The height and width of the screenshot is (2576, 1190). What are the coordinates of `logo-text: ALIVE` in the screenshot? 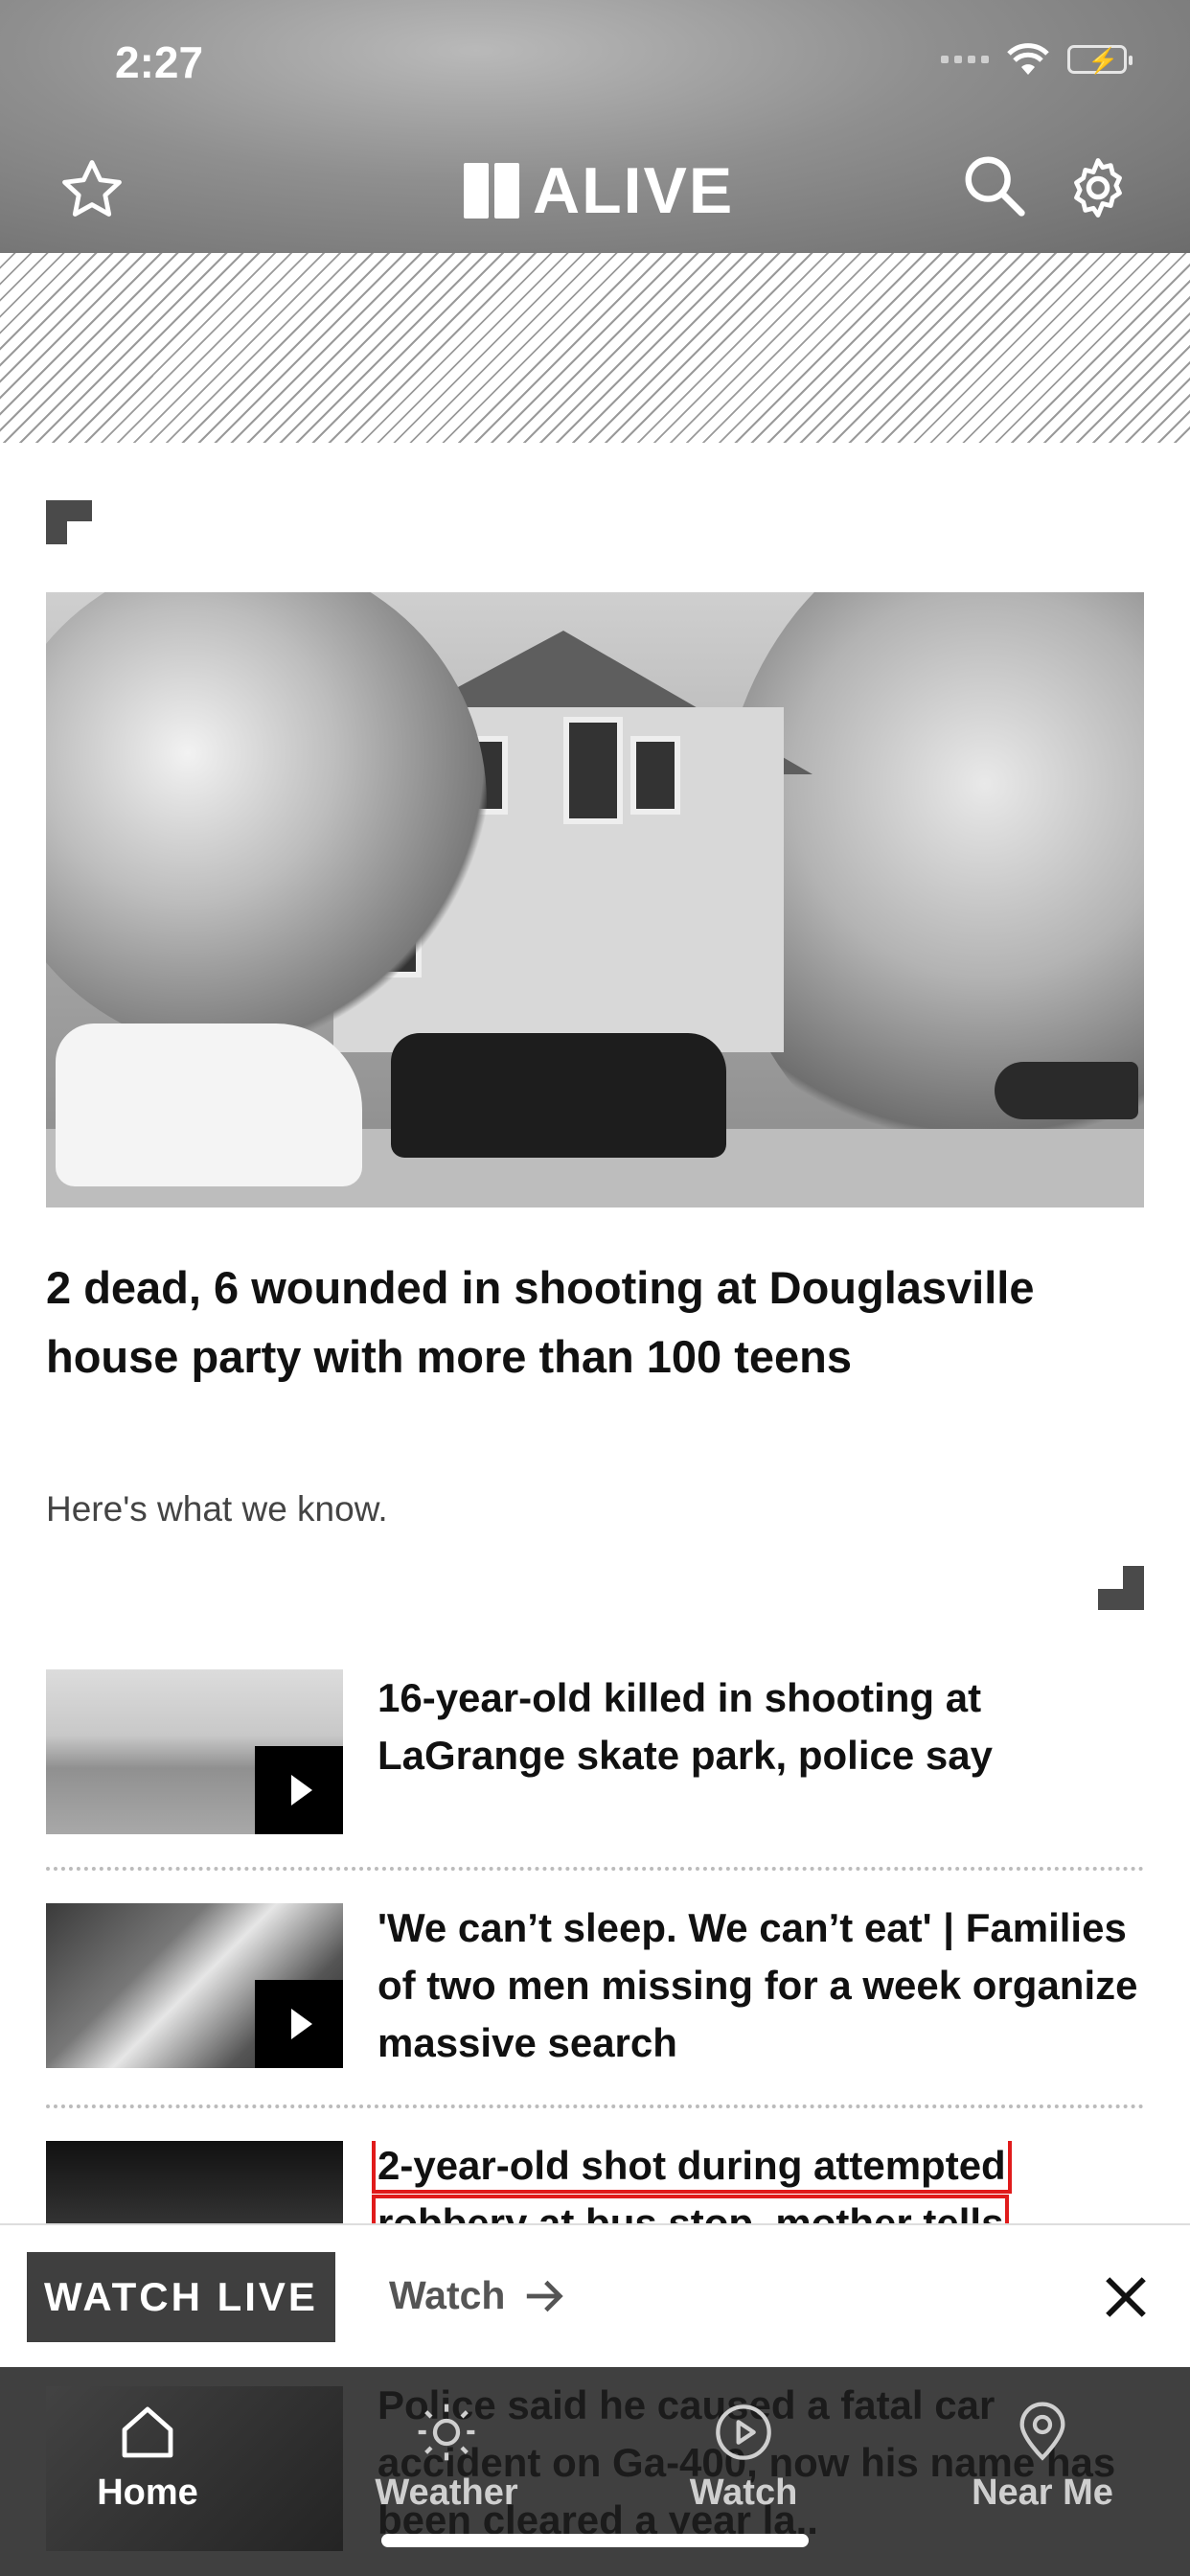 It's located at (634, 190).